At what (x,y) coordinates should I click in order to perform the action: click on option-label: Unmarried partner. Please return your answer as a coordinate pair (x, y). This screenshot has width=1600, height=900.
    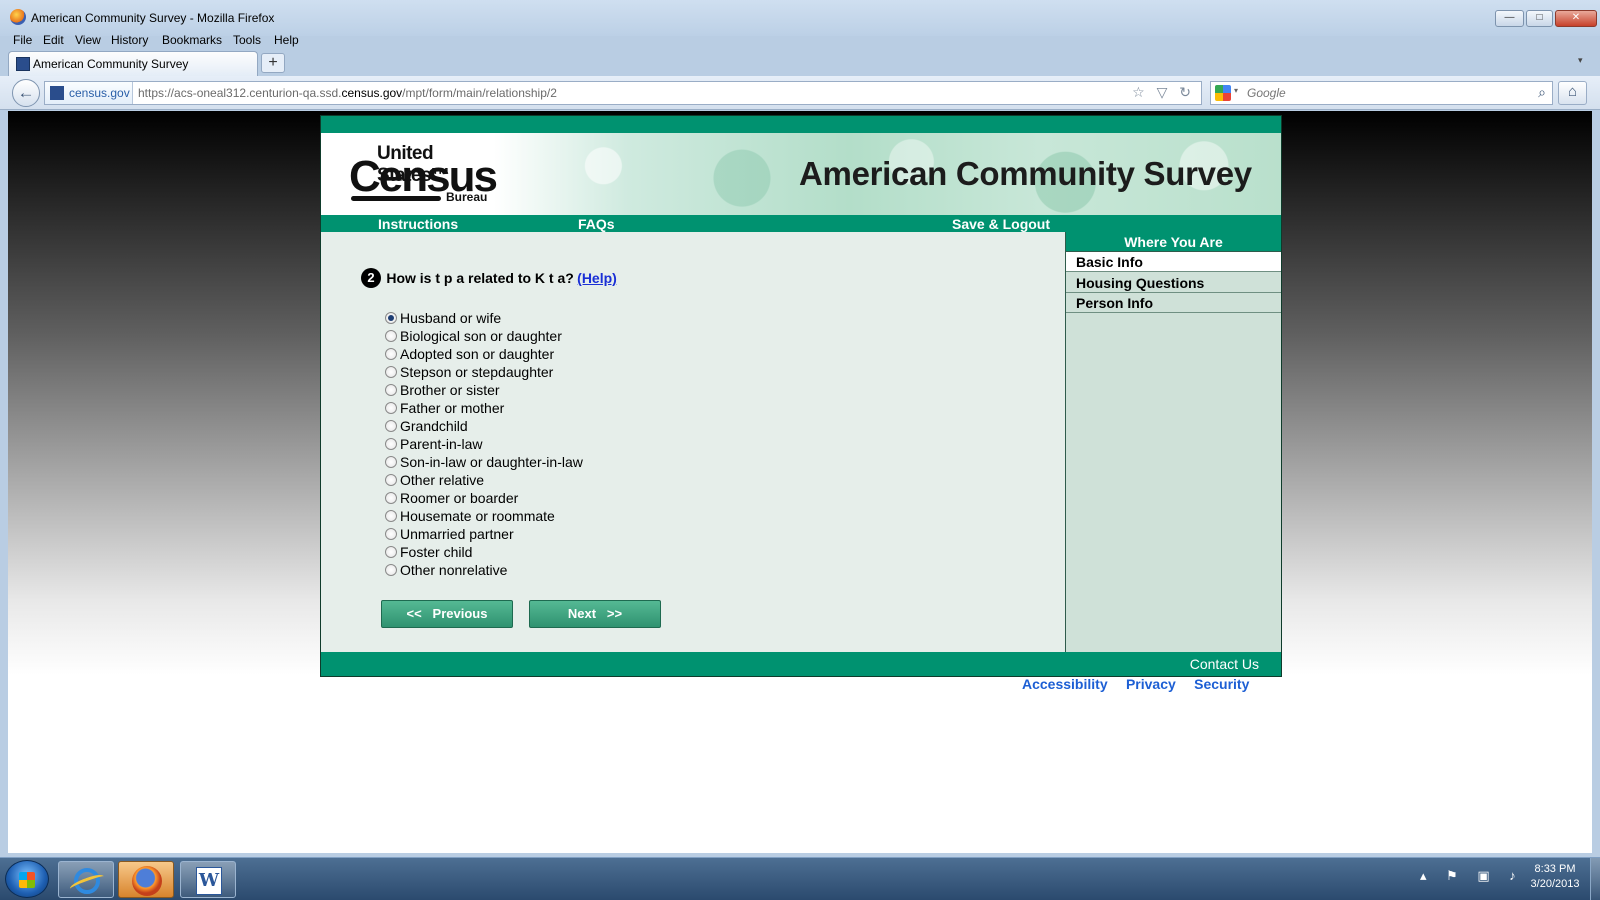
    Looking at the image, I should click on (457, 534).